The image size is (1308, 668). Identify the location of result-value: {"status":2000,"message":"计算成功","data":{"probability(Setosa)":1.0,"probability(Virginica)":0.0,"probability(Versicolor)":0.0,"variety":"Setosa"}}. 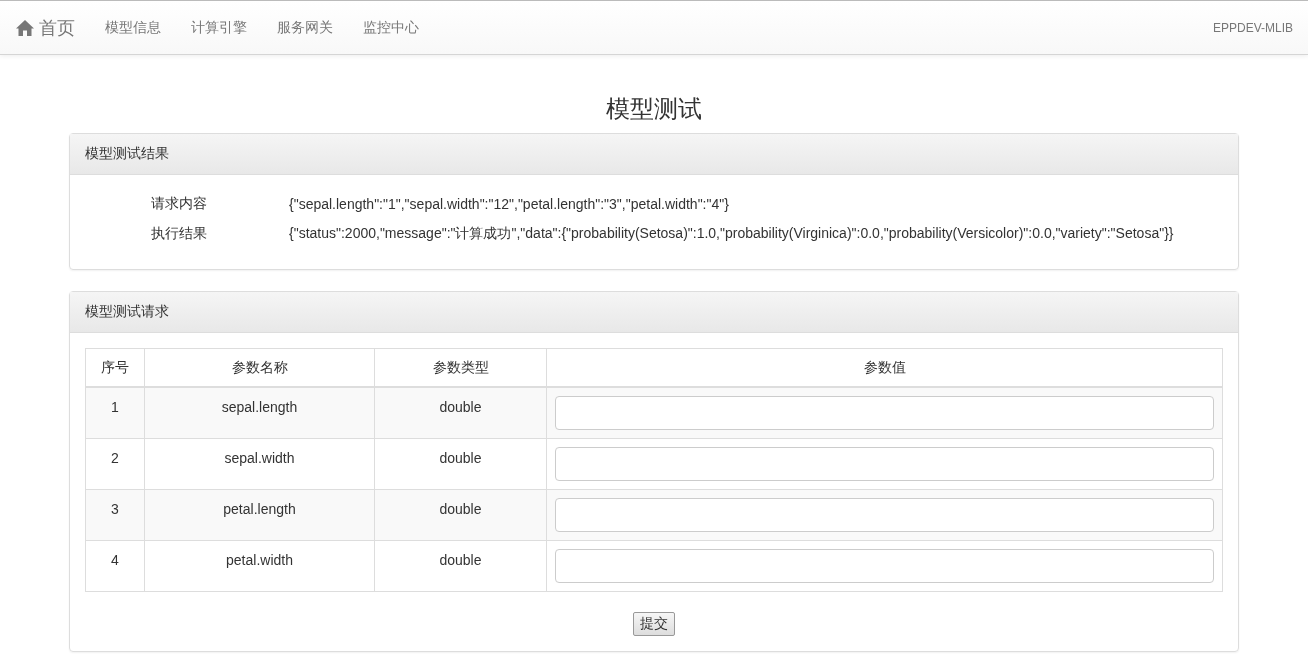
(731, 234).